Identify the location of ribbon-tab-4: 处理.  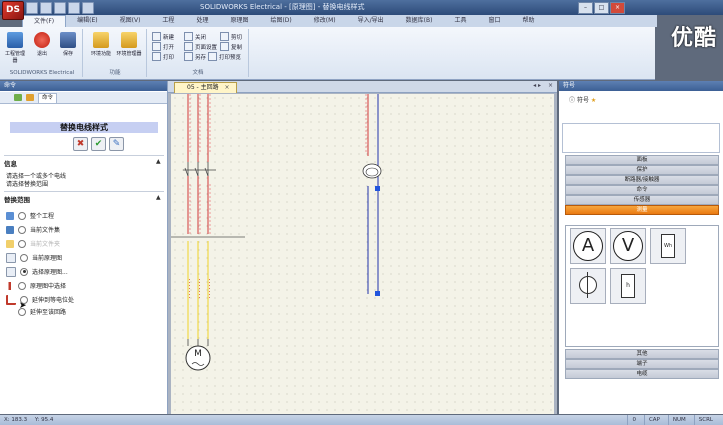
(202, 21).